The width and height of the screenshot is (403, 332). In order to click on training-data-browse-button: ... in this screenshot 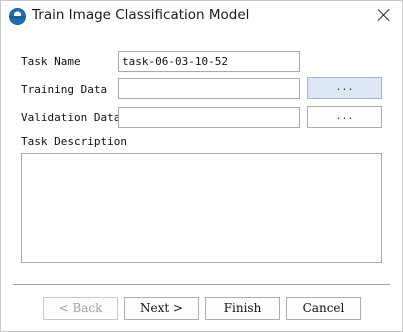, I will do `click(344, 88)`.